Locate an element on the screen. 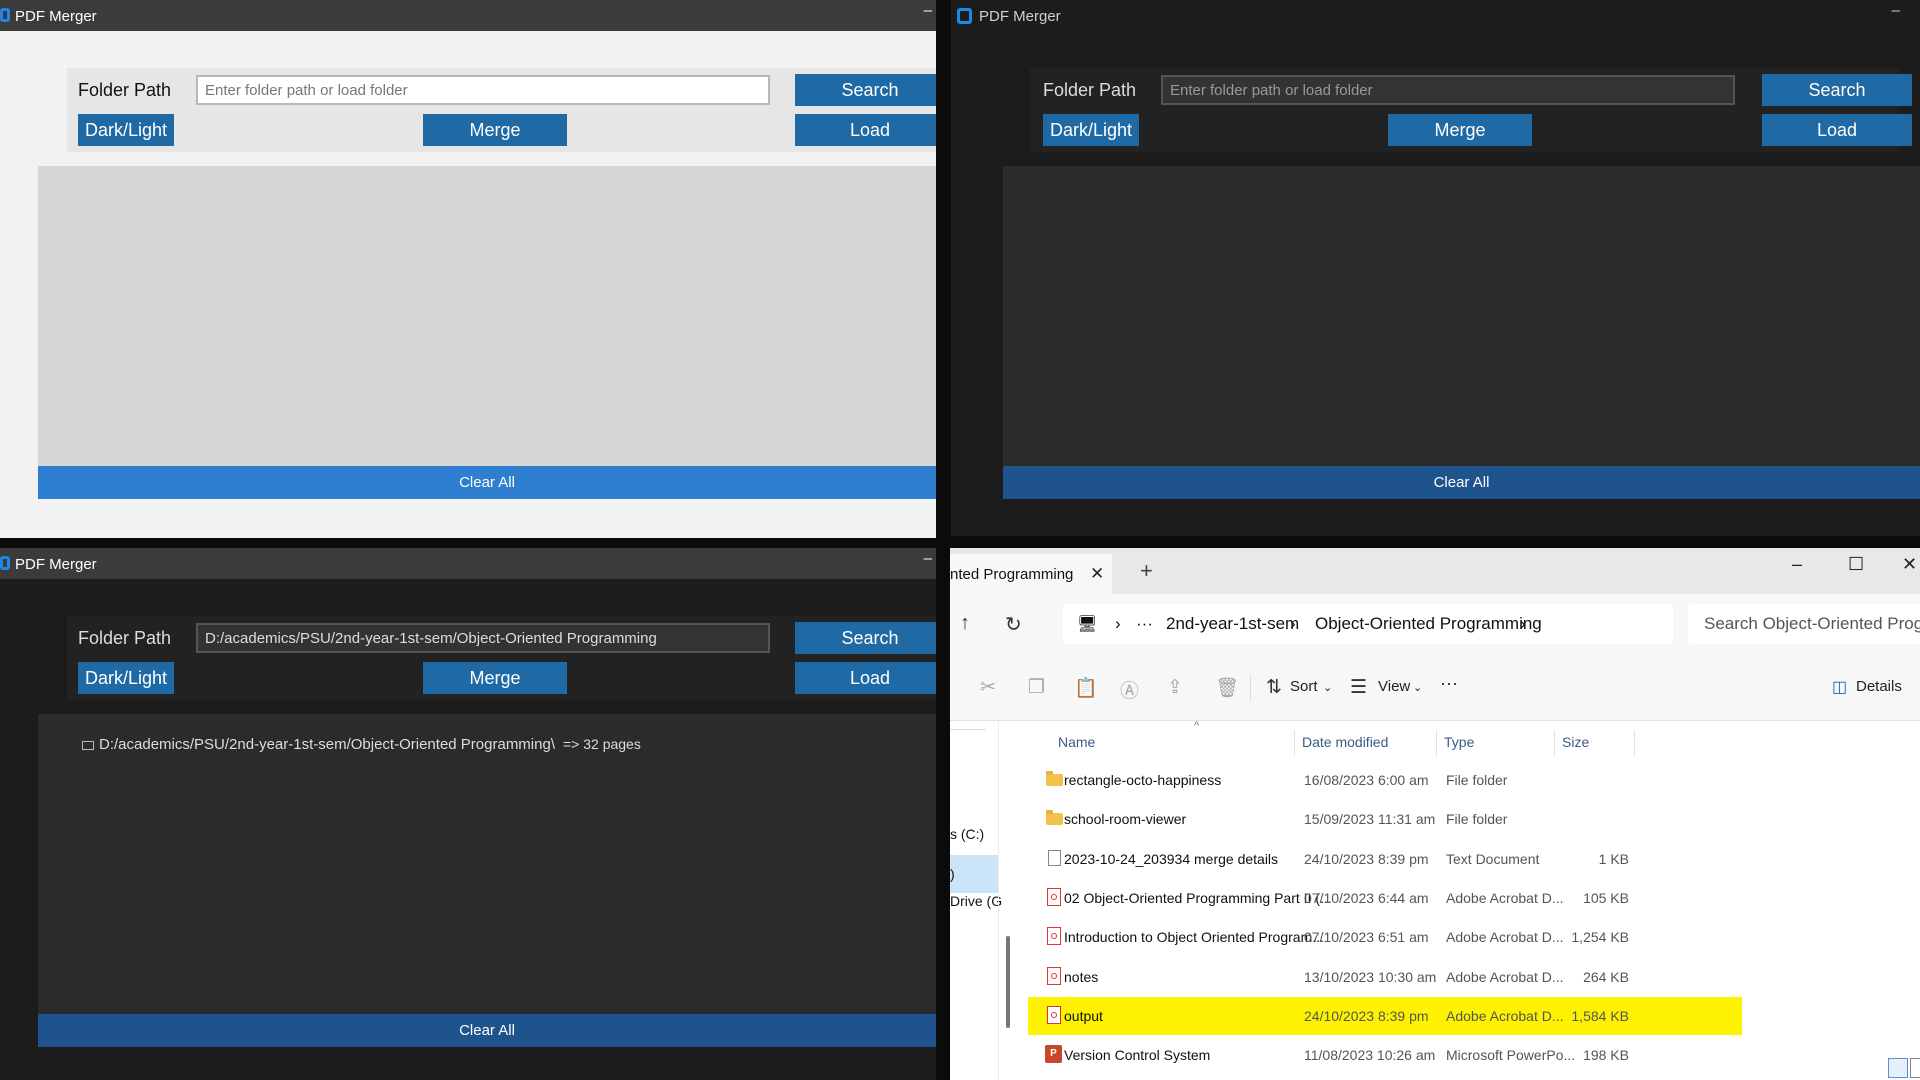 Image resolution: width=1920 pixels, height=1080 pixels. share-icon: ⇪ is located at coordinates (1175, 687).